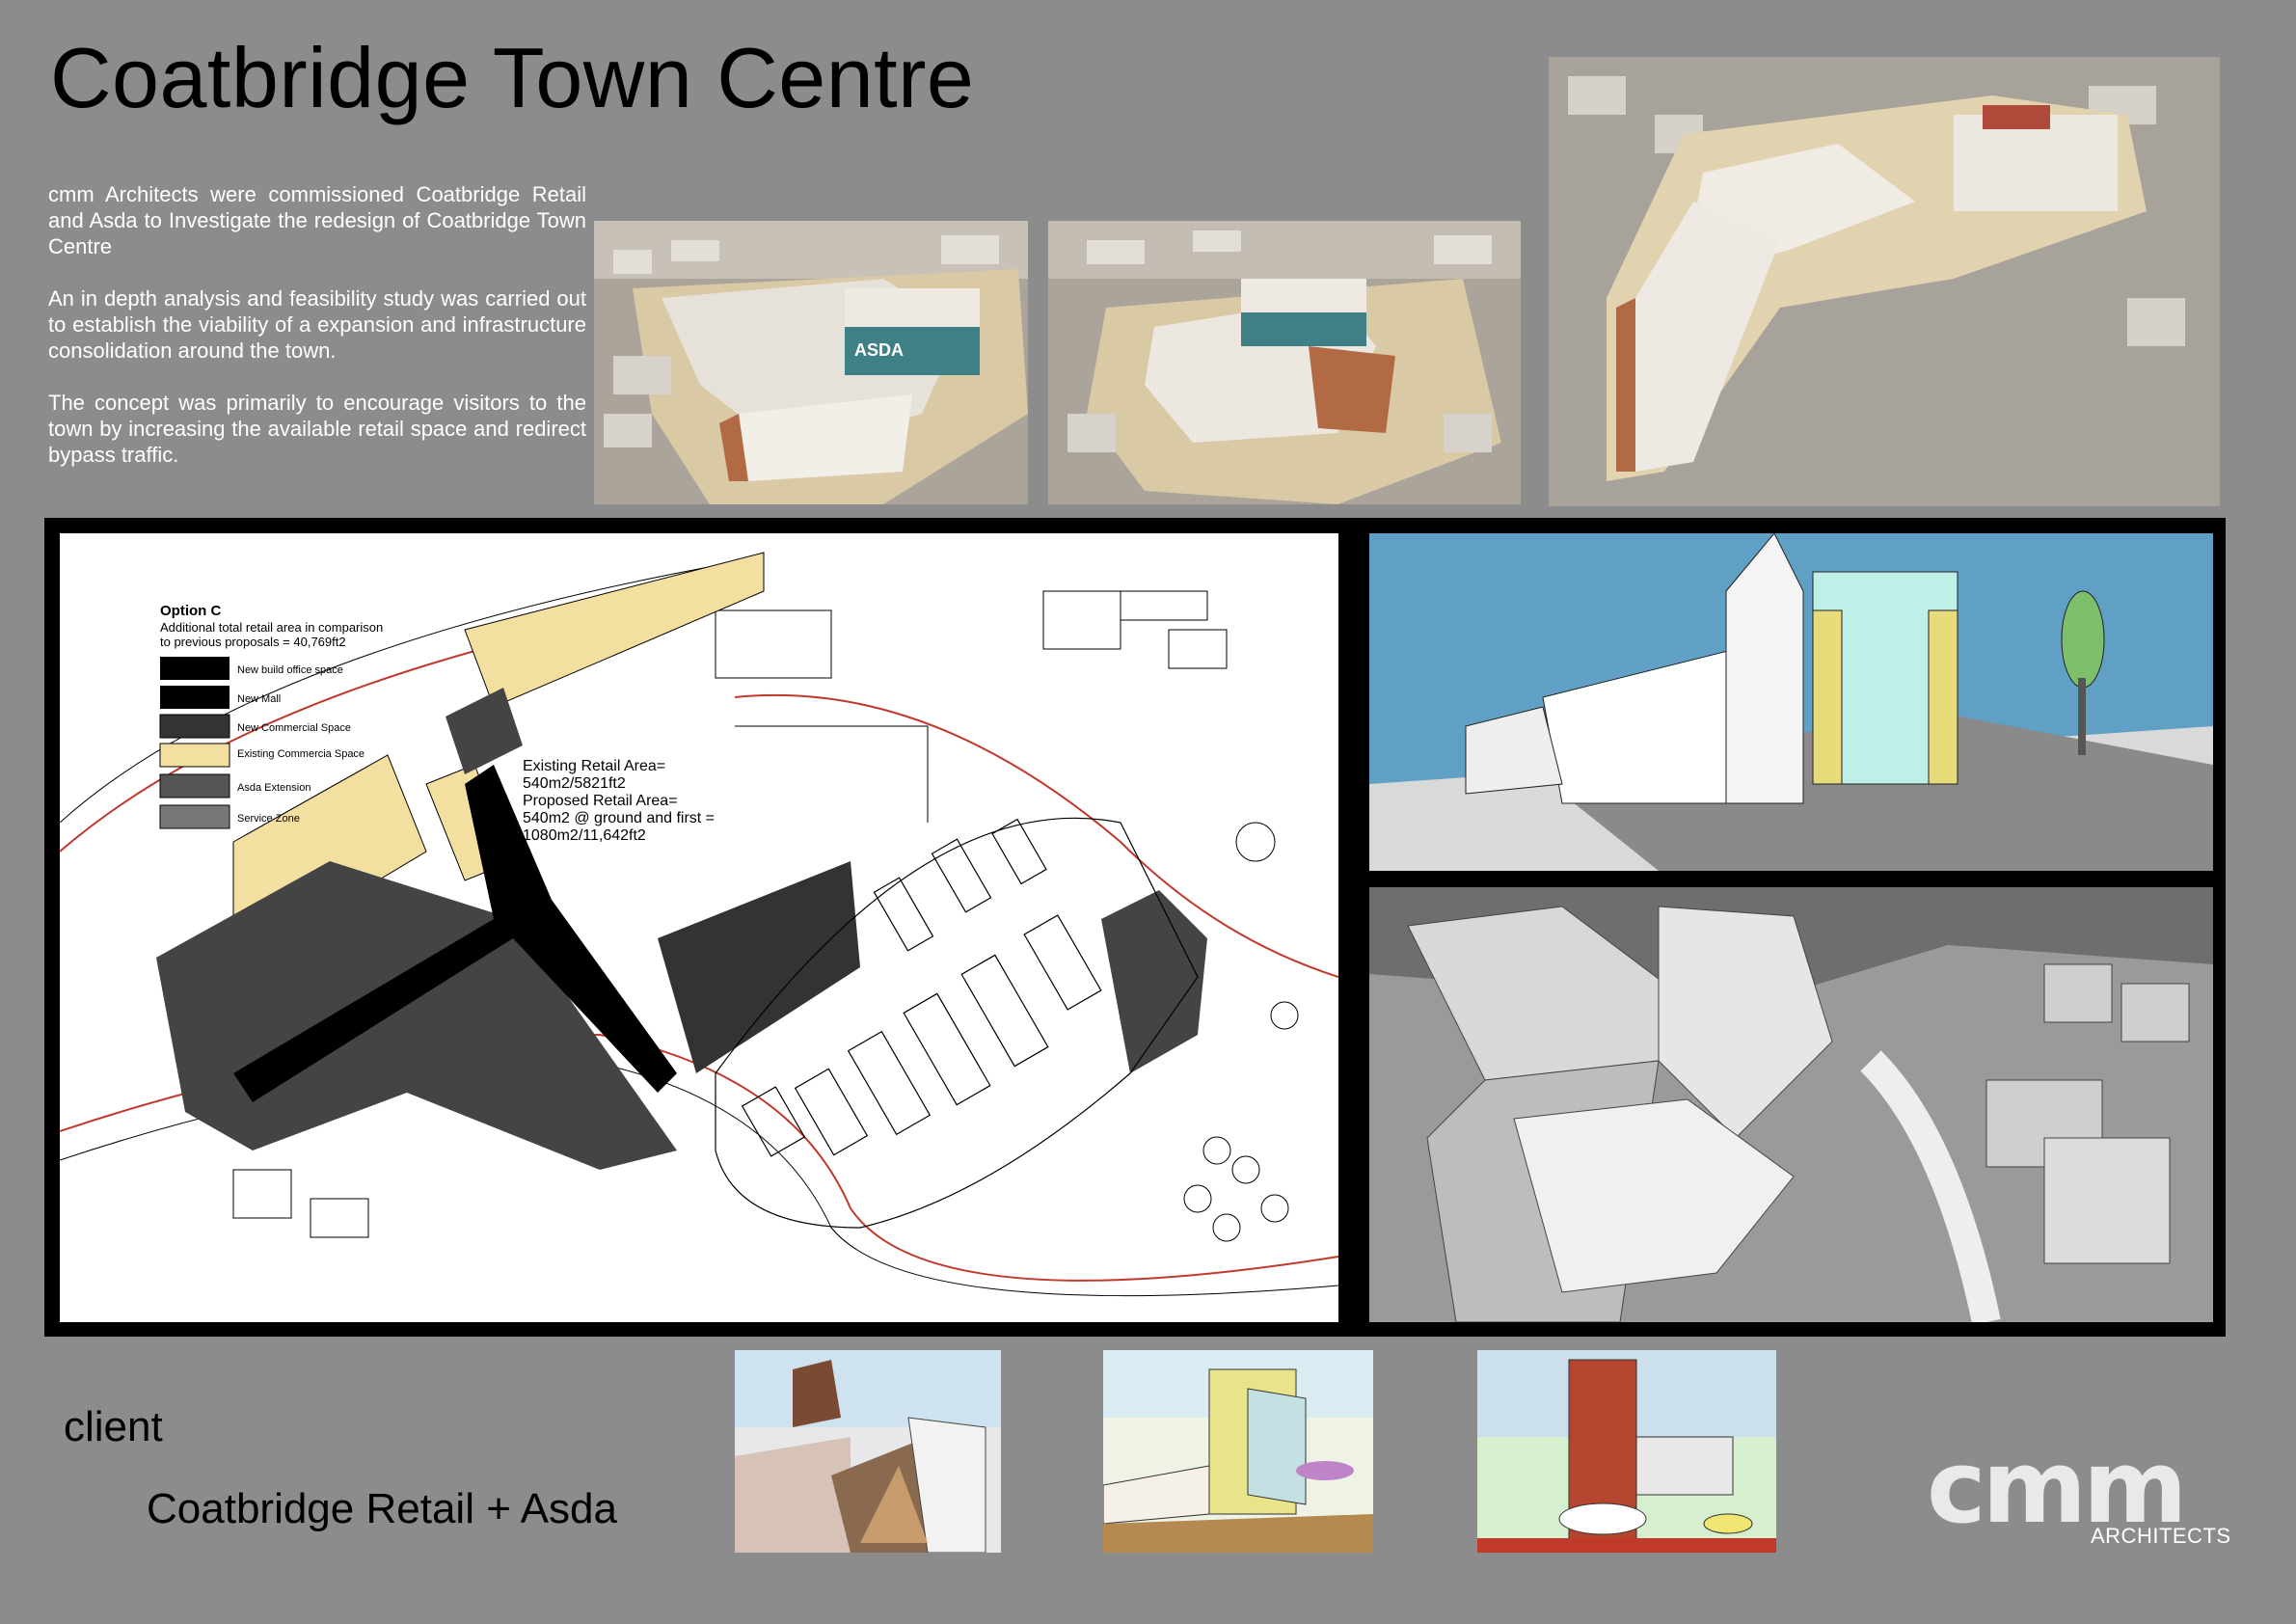  I want to click on legend-existing: Existing Commercia Space, so click(301, 754).